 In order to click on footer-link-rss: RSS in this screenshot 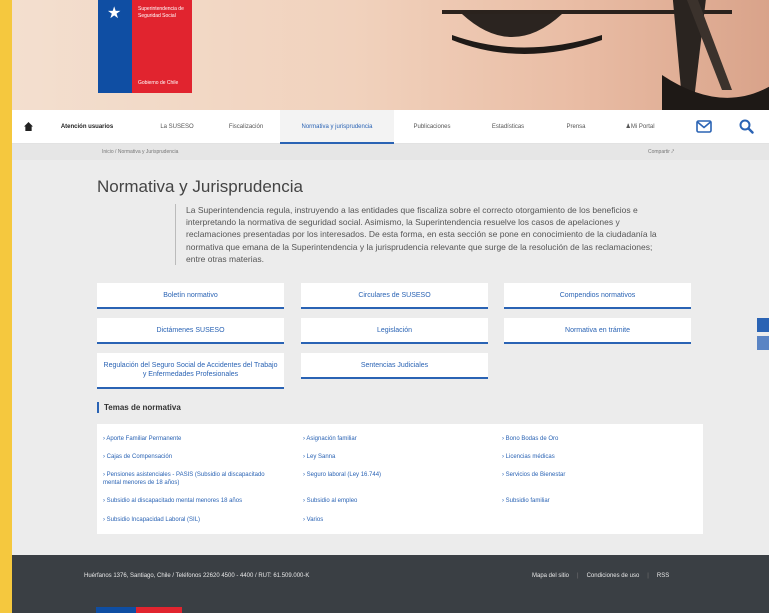, I will do `click(663, 576)`.